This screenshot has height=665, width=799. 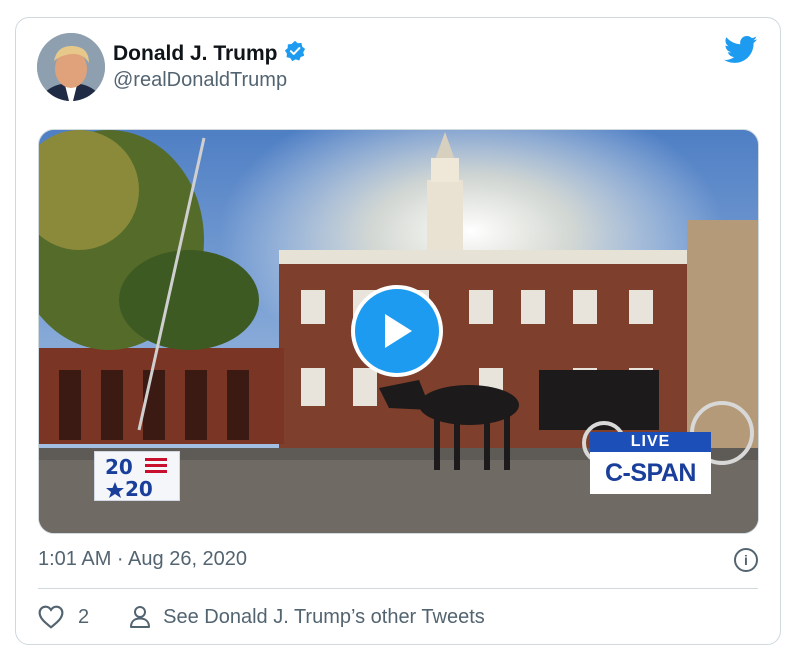 I want to click on verified-badge-icon, so click(x=295, y=54).